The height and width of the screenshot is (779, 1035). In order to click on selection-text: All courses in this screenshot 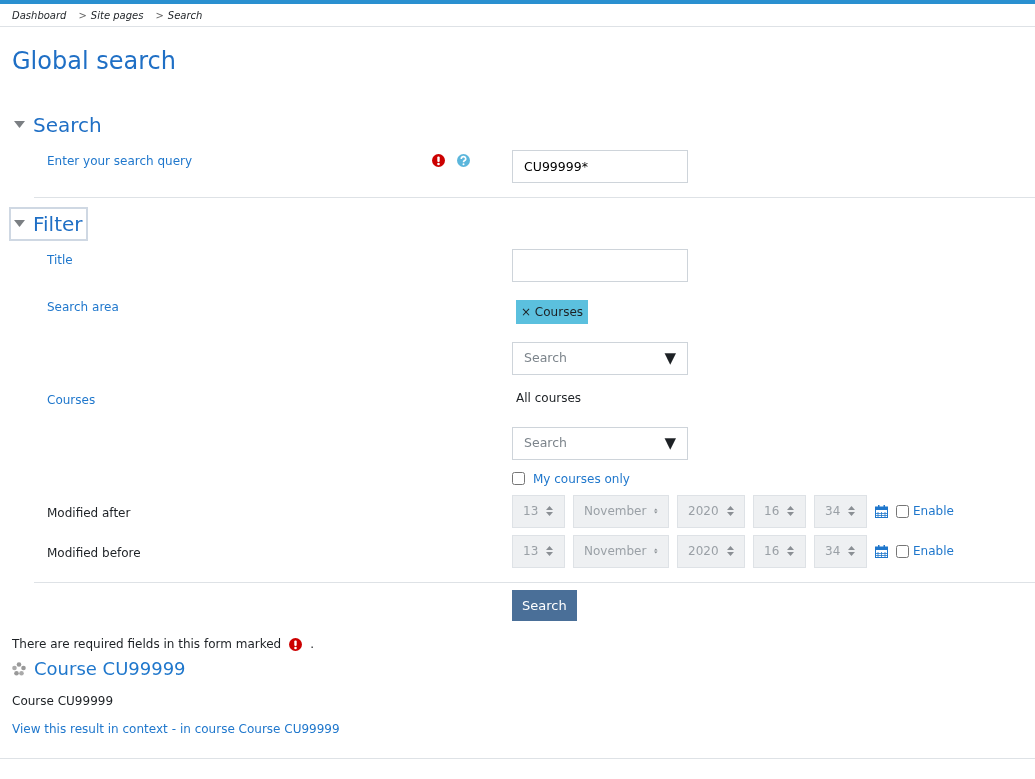, I will do `click(549, 398)`.